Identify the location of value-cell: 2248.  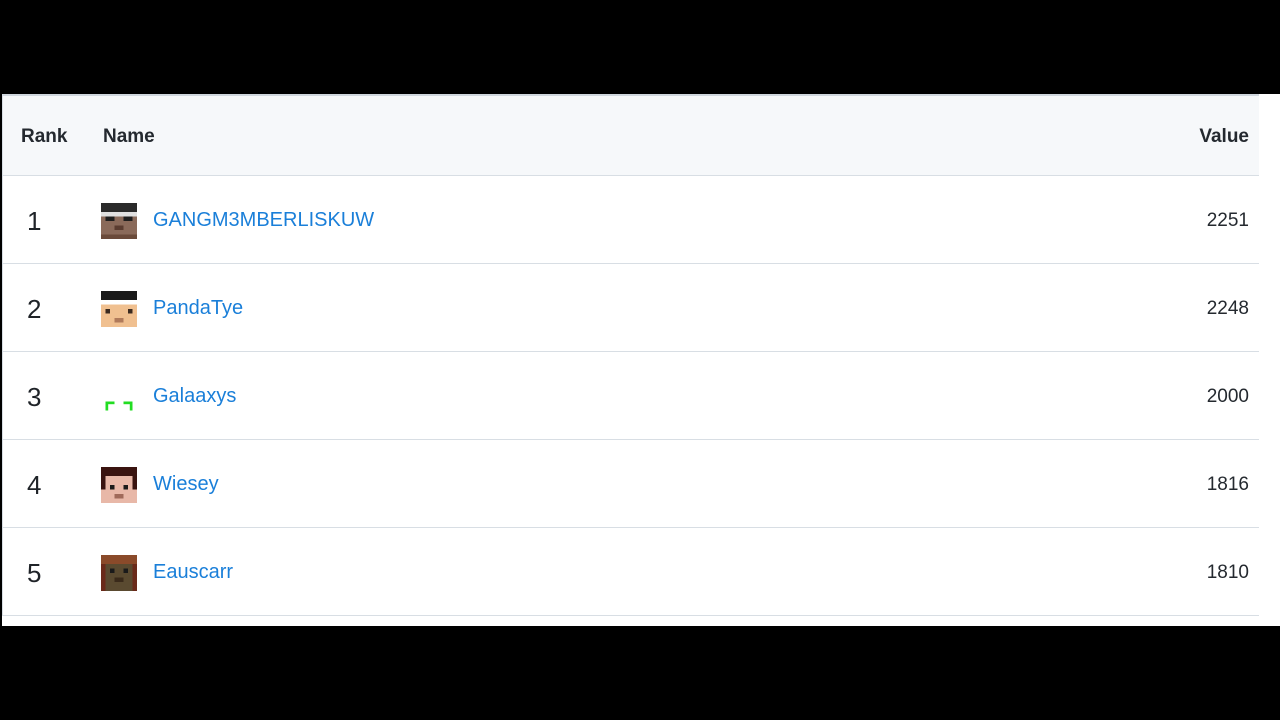
(1227, 308).